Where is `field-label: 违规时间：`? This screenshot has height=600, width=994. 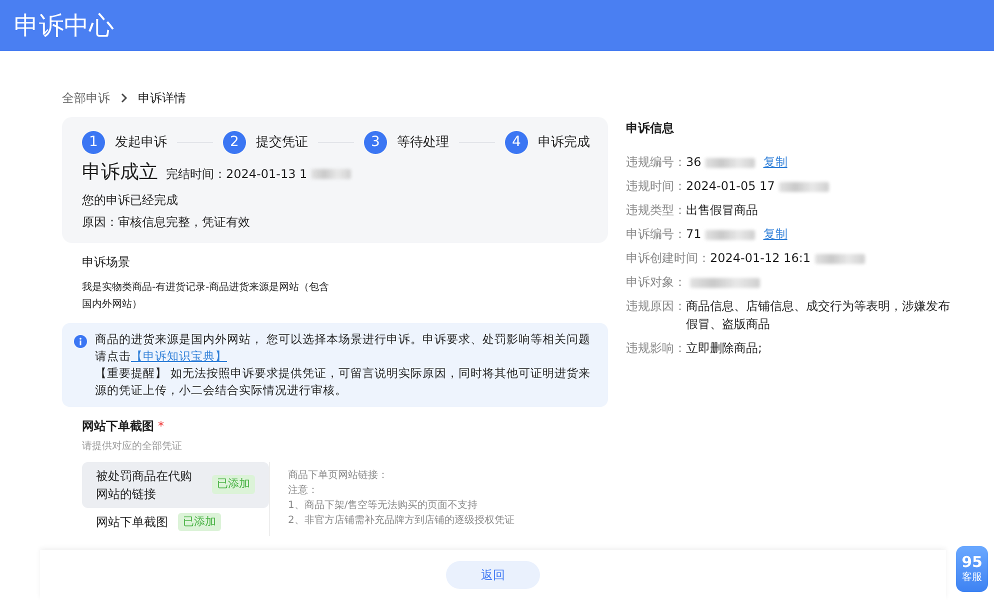 field-label: 违规时间： is located at coordinates (656, 186).